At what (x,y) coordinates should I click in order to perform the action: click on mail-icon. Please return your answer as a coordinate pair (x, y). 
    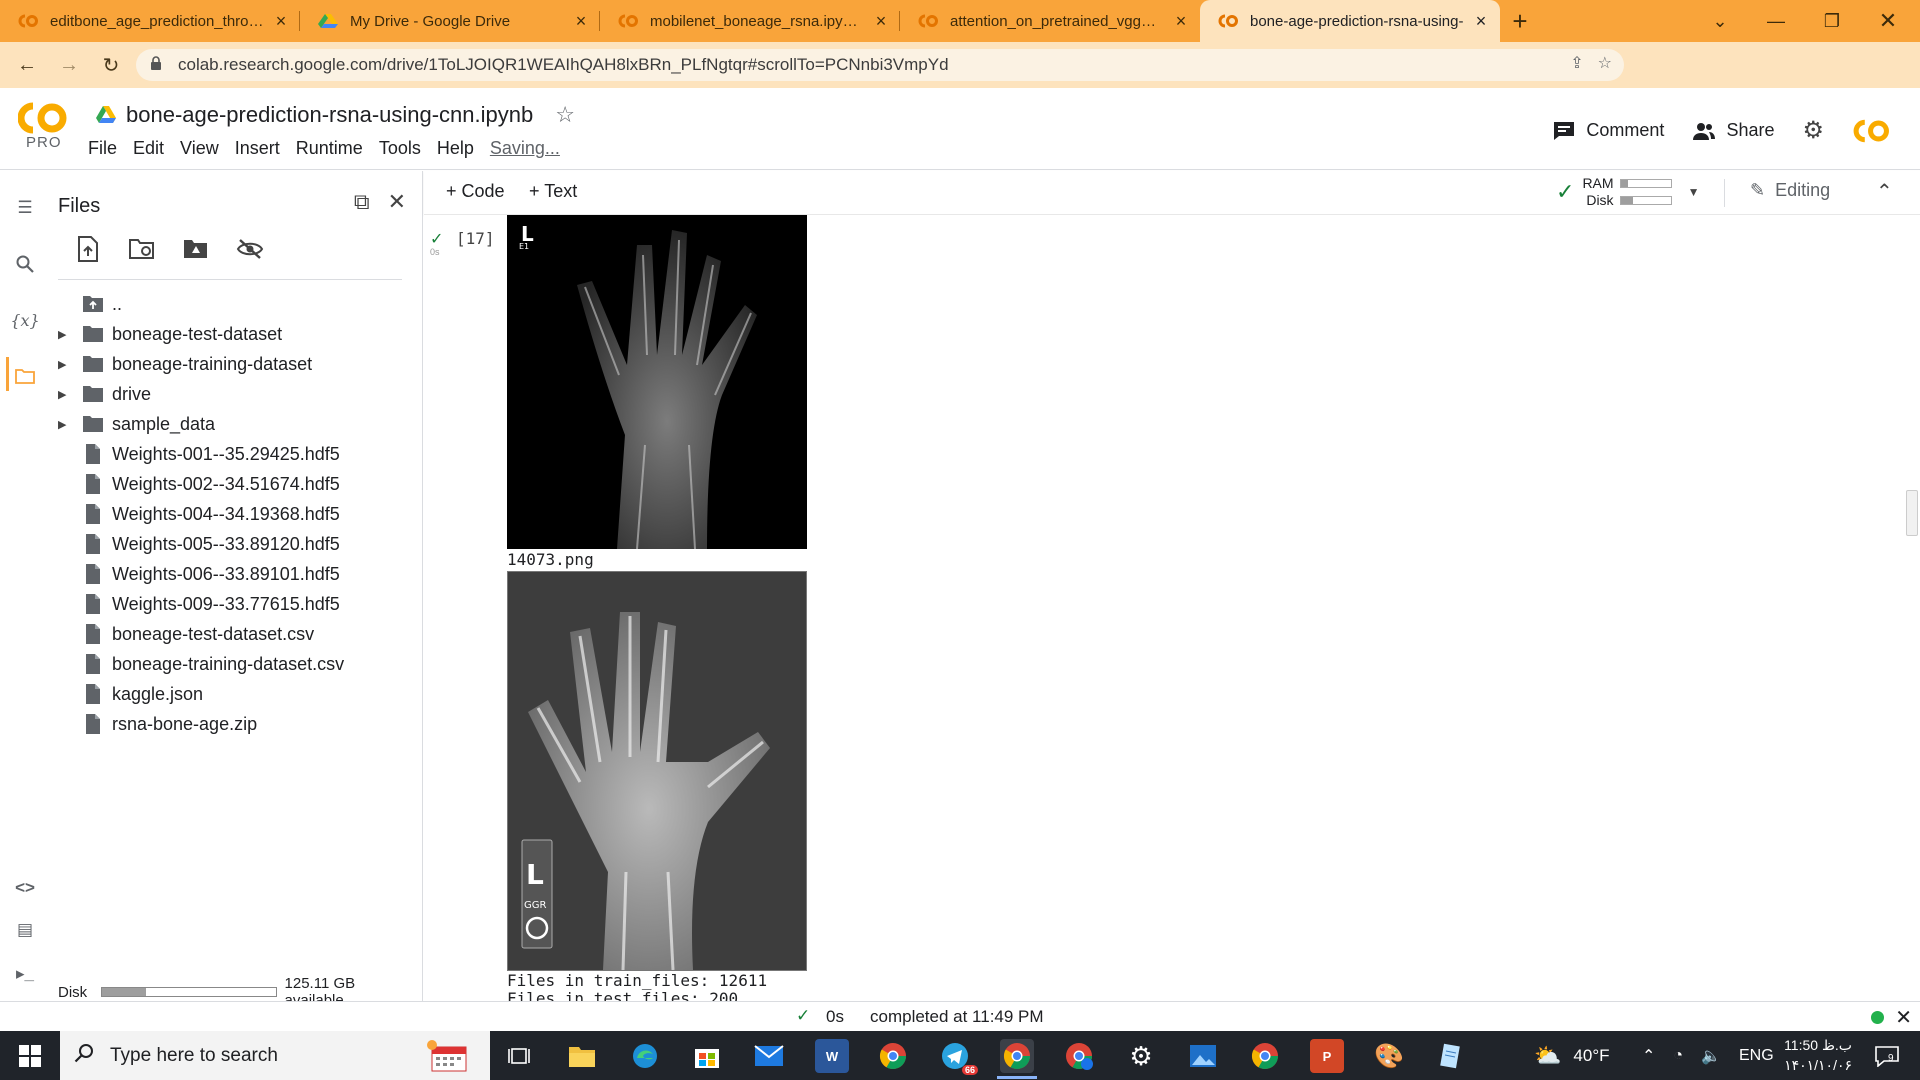
    Looking at the image, I should click on (769, 1056).